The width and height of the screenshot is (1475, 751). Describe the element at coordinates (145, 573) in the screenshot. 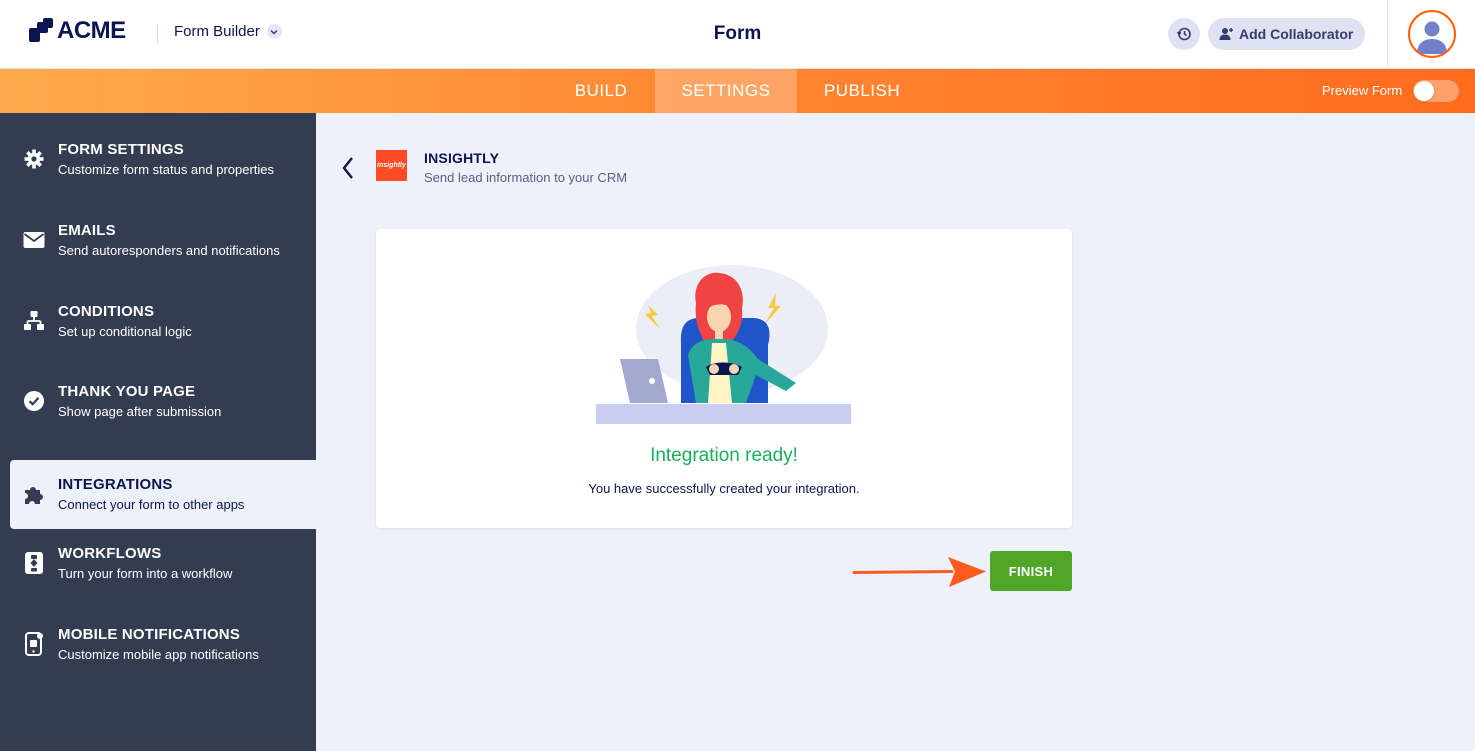

I see `sidebar-item-subtitle: Turn your form into a workflow` at that location.